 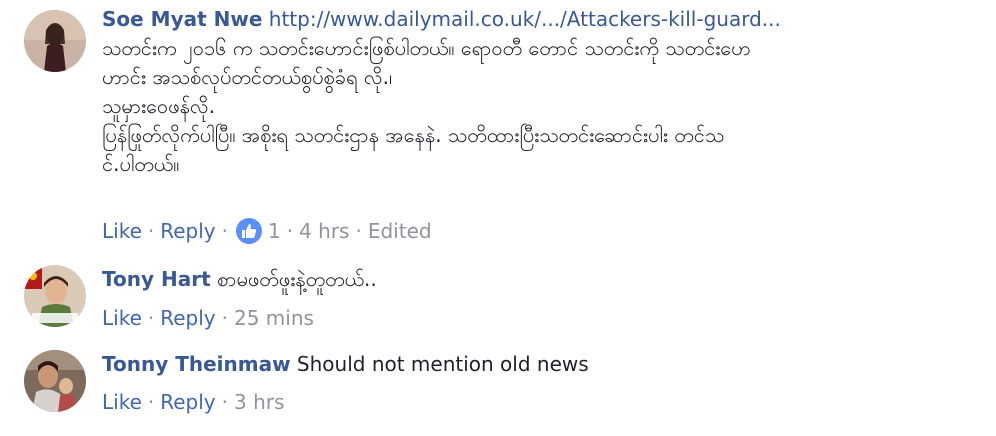 What do you see at coordinates (196, 364) in the screenshot?
I see `author-name: Tonny Theinmaw` at bounding box center [196, 364].